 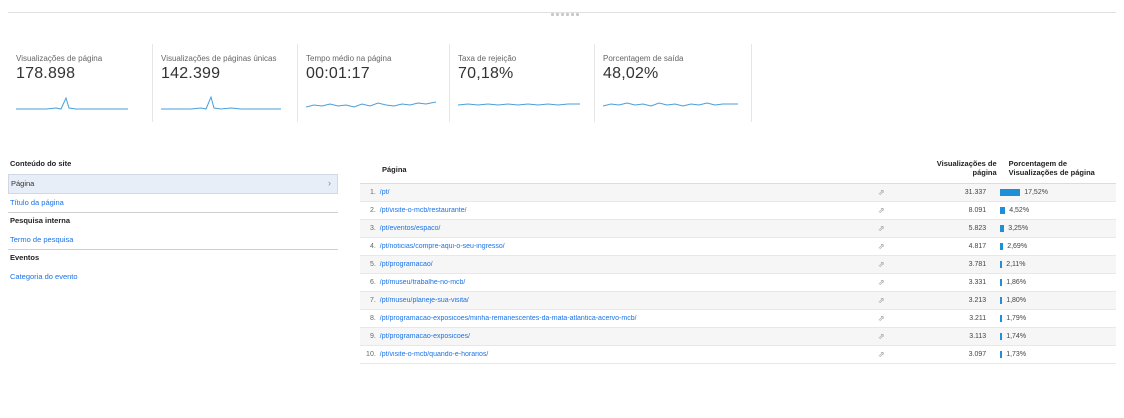 I want to click on header-line: página, so click(x=984, y=172).